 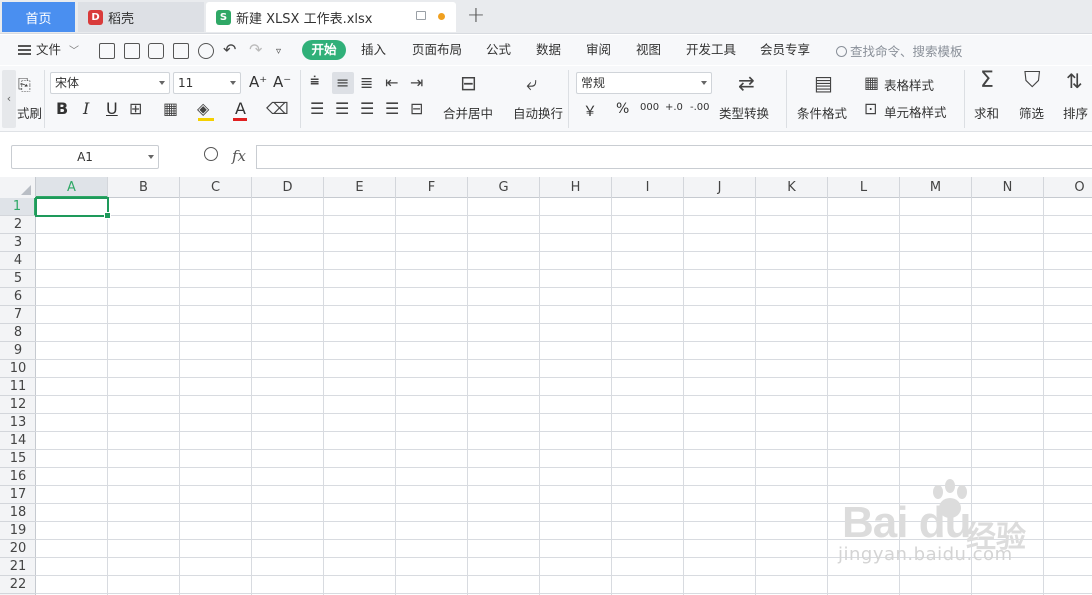 I want to click on export-pdf-icon, so click(x=132, y=51).